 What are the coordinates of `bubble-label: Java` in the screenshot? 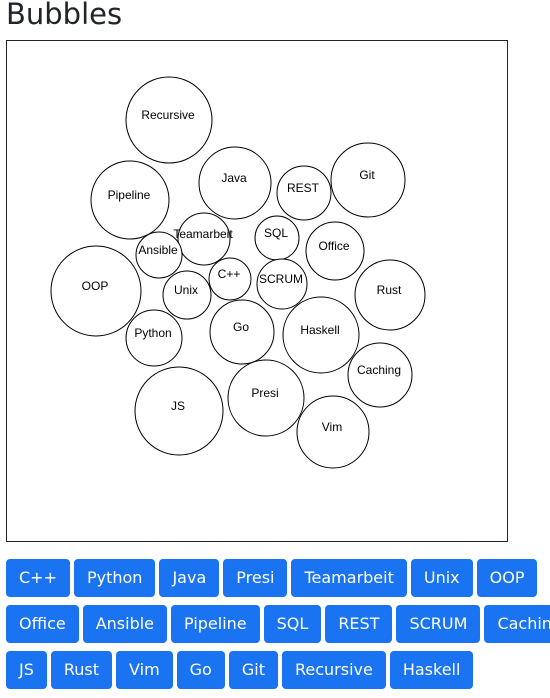 It's located at (234, 178).